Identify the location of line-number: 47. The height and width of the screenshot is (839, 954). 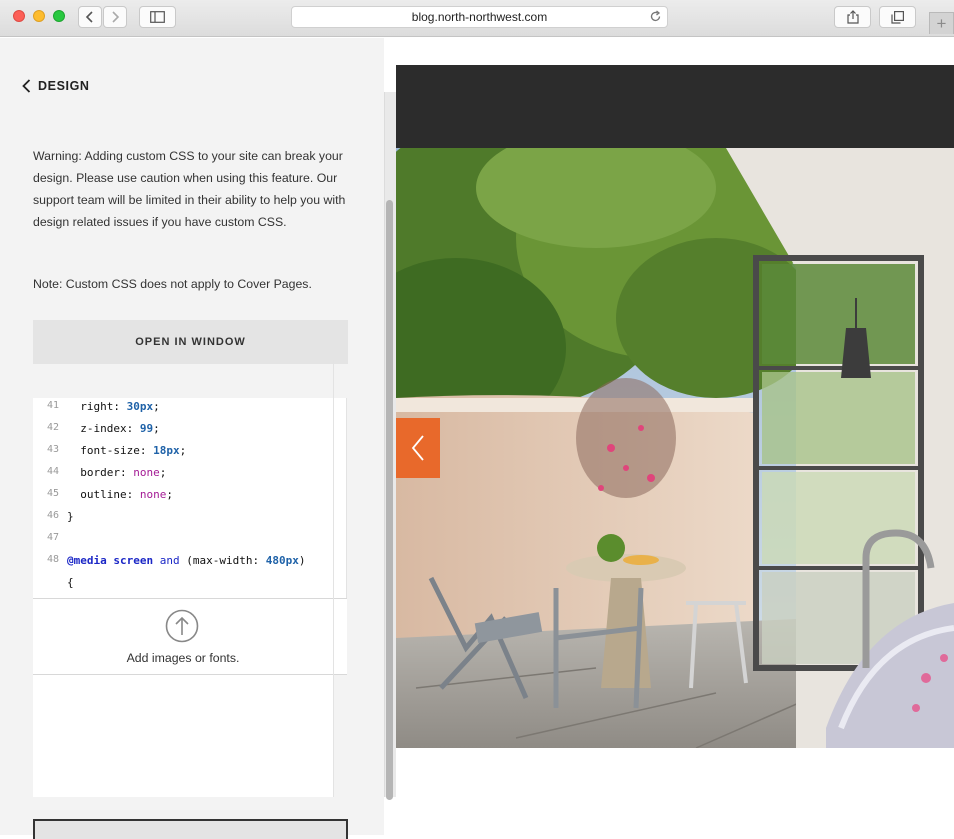
(52, 537).